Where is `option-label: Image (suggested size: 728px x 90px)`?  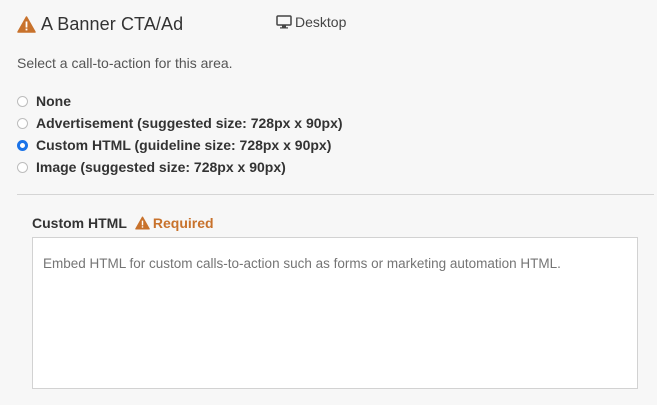 option-label: Image (suggested size: 728px x 90px) is located at coordinates (161, 167).